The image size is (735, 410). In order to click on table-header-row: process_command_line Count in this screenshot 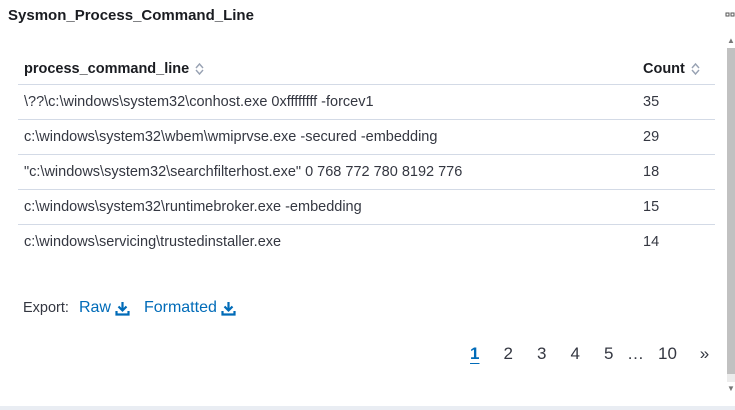, I will do `click(366, 69)`.